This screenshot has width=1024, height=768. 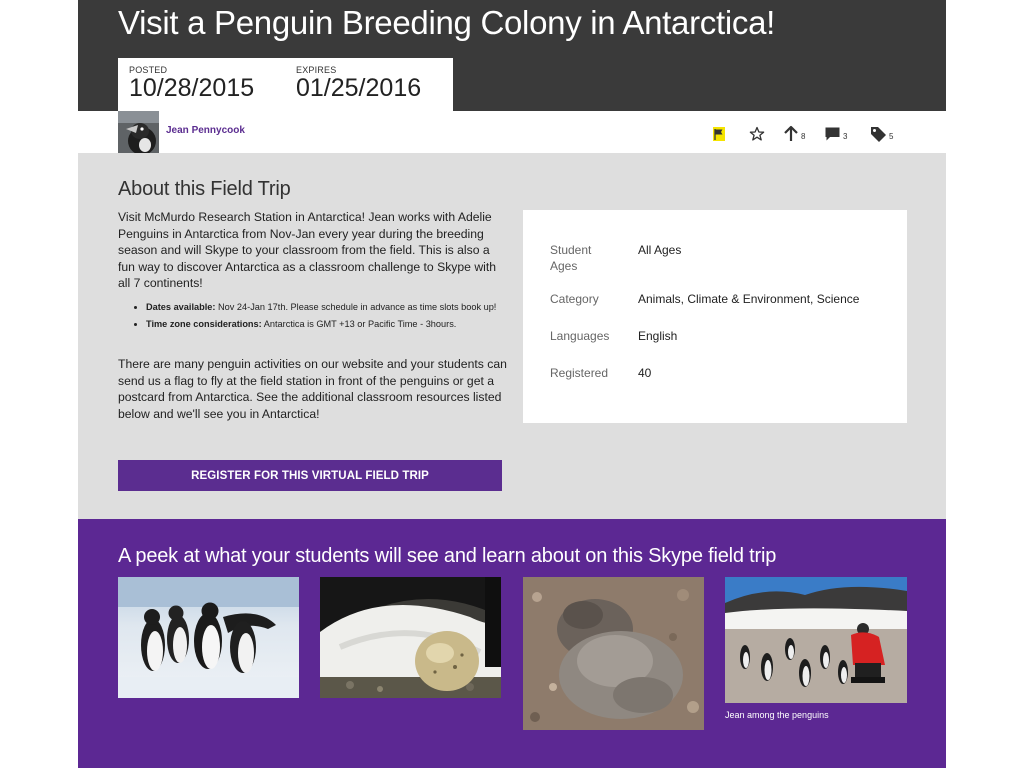 I want to click on photo-penguins-on-ice, so click(x=208, y=637).